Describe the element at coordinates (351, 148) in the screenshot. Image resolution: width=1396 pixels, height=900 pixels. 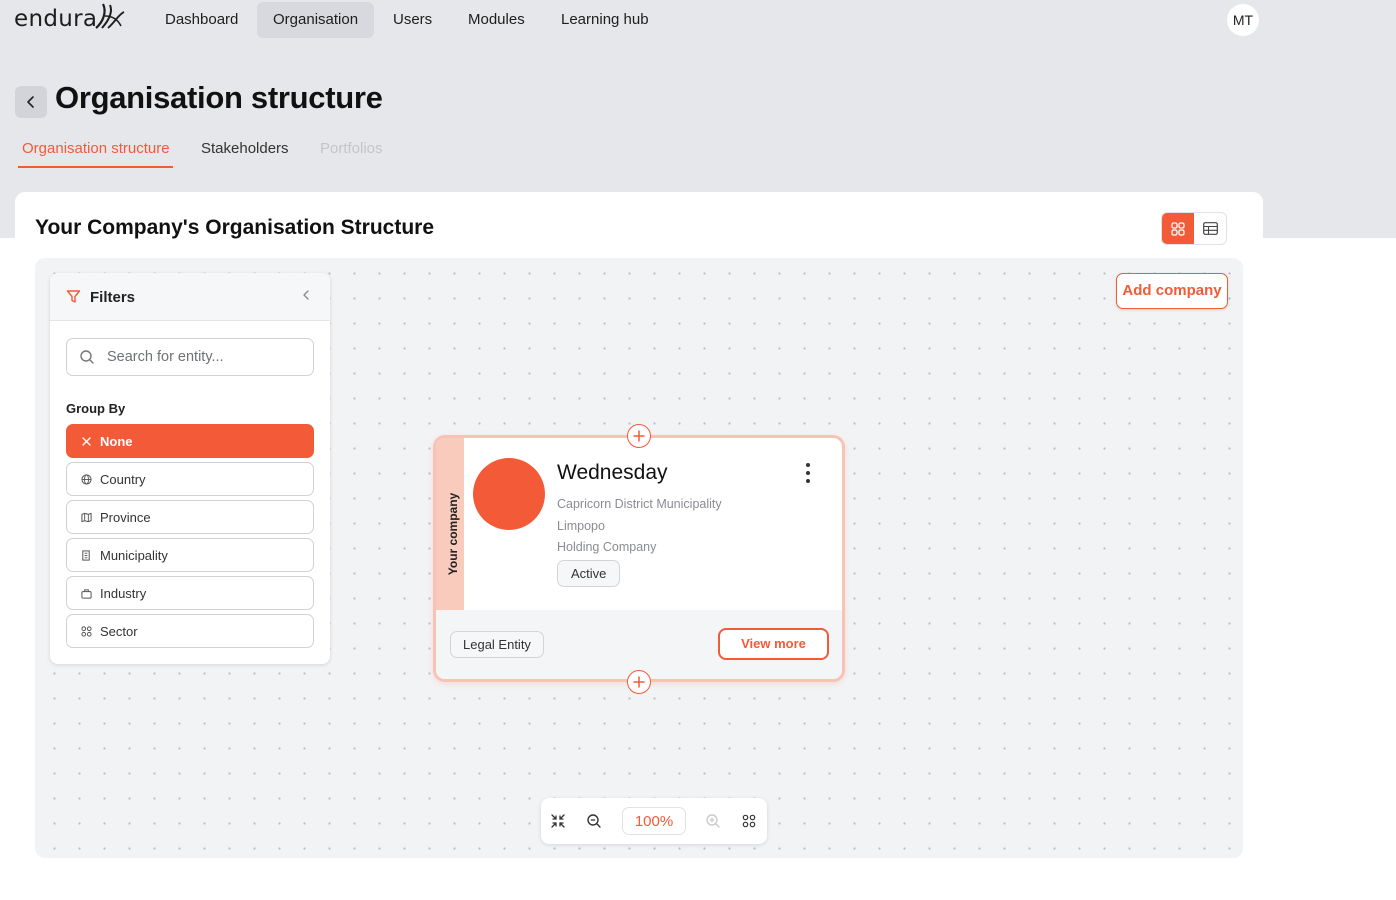
I see `tab-portfolios: Portfolios` at that location.